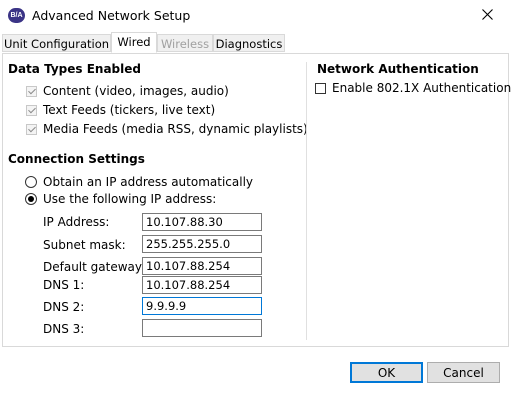  I want to click on dns1-label: DNS 1:, so click(64, 285).